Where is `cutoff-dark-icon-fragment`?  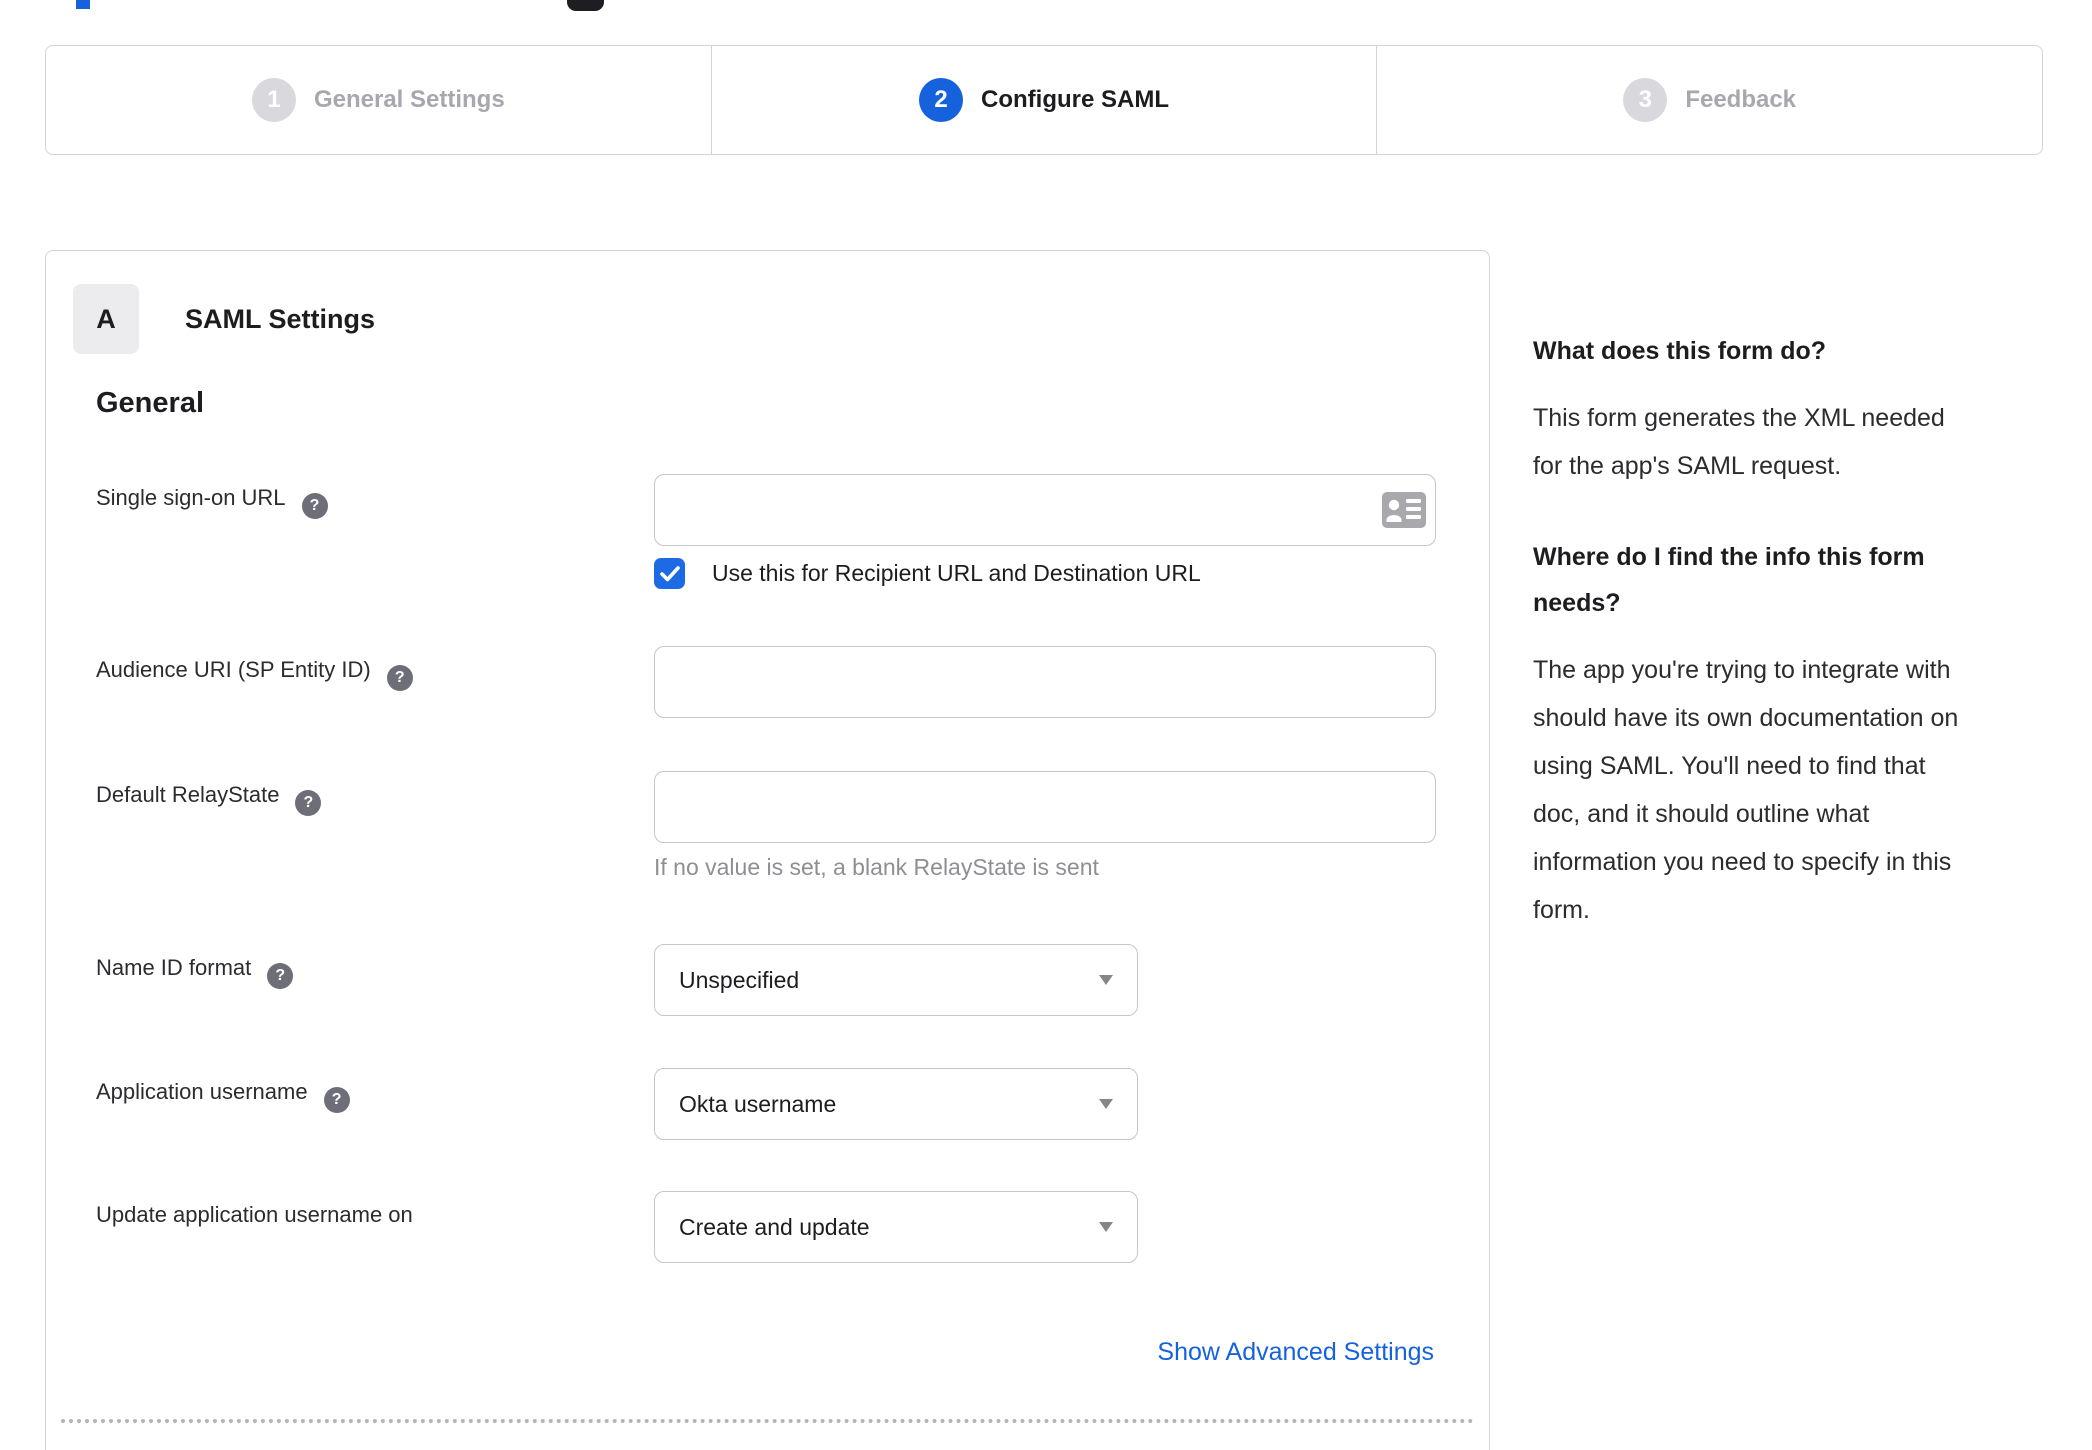
cutoff-dark-icon-fragment is located at coordinates (585, 5).